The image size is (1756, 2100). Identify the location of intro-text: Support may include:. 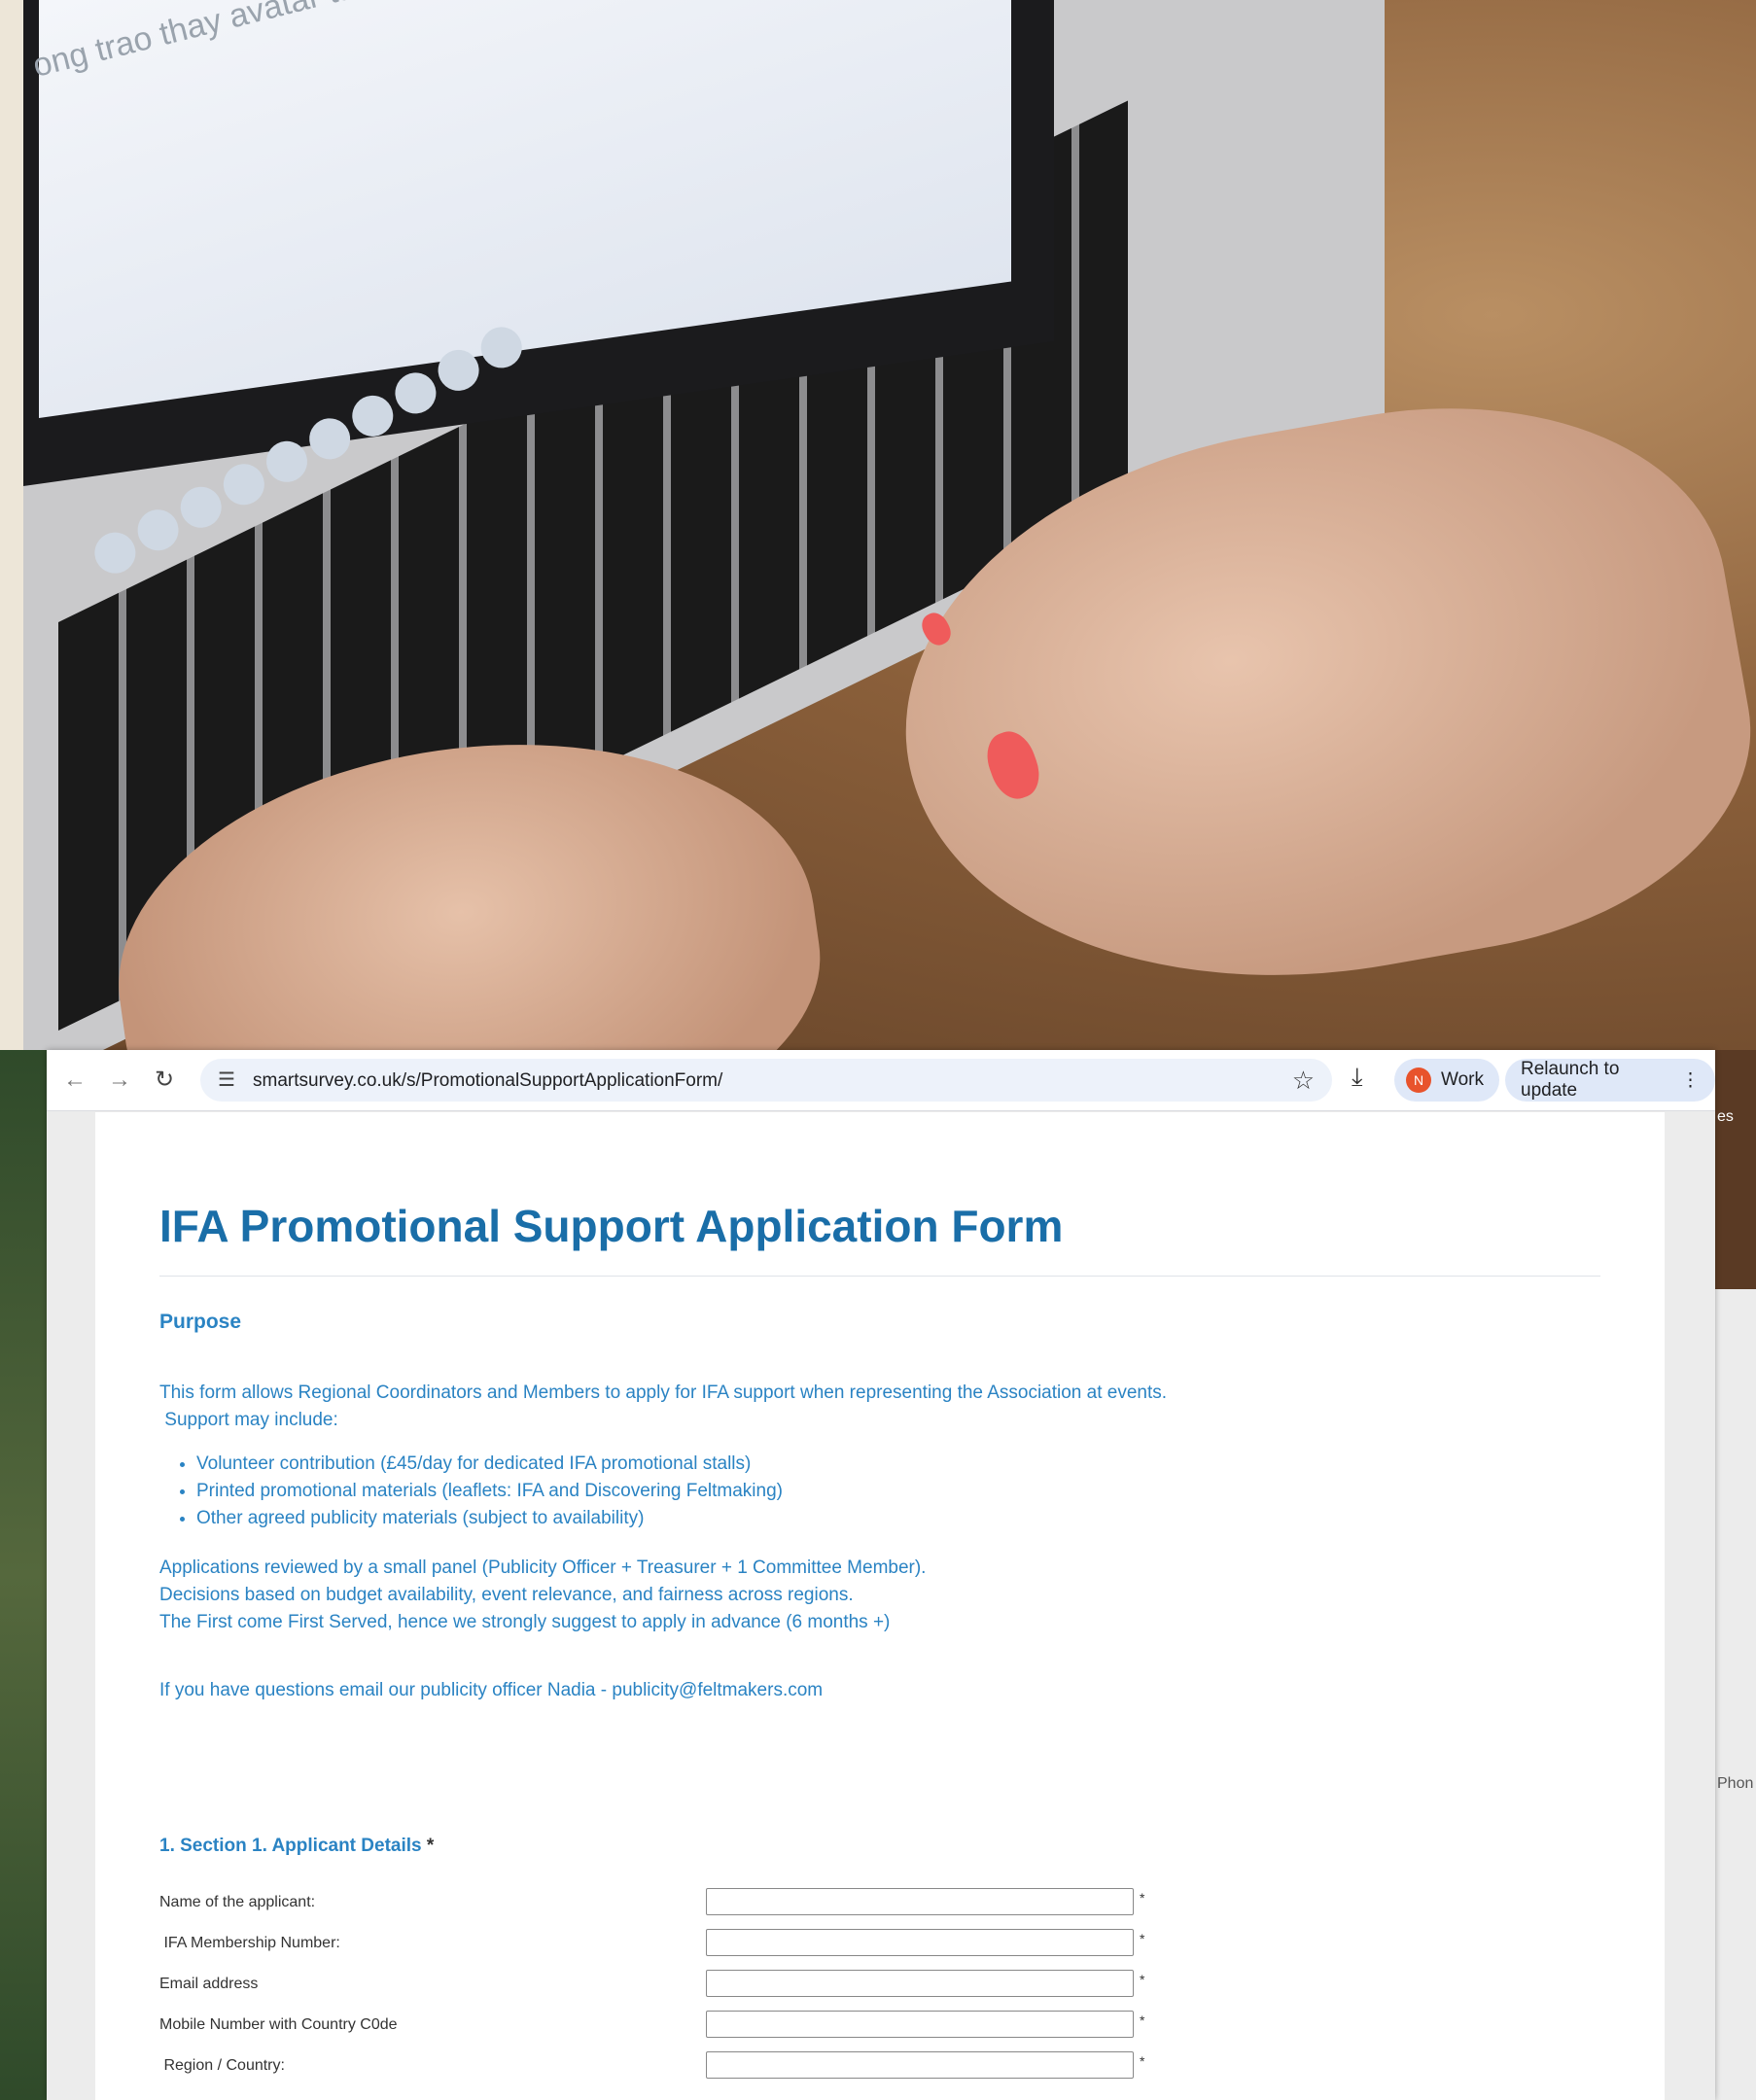
(248, 1420).